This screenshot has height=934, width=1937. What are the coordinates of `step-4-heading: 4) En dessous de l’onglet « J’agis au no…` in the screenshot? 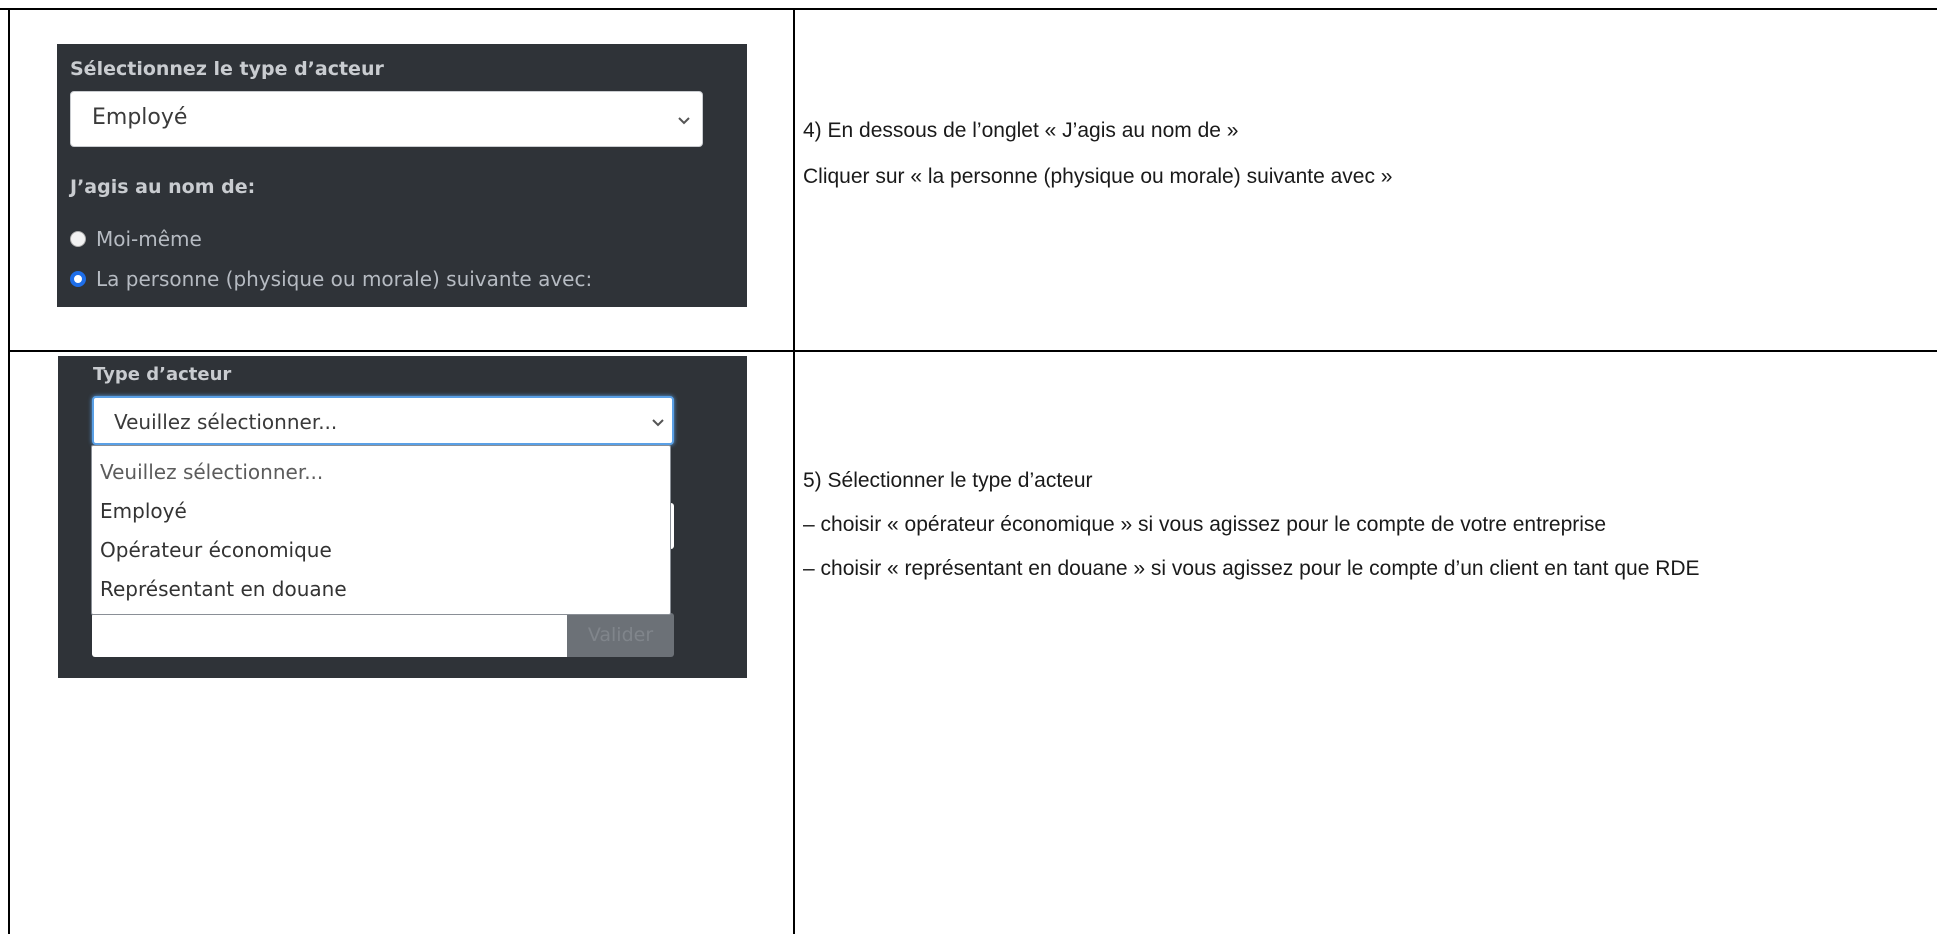 It's located at (1021, 130).